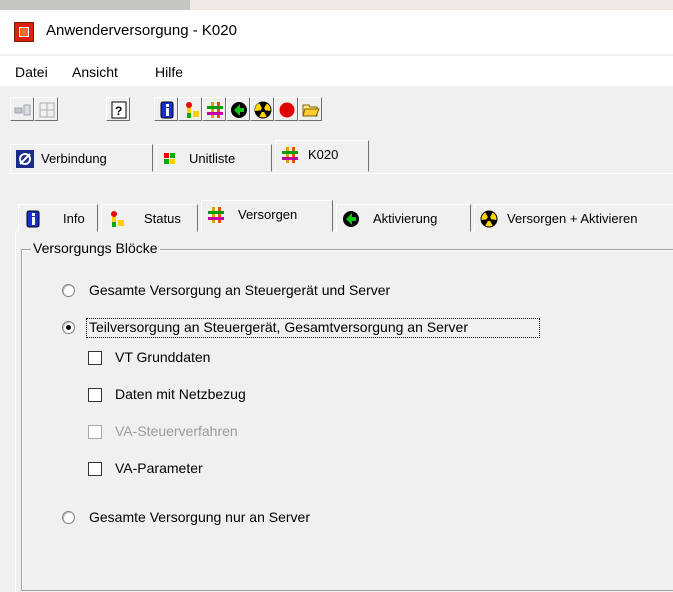  I want to click on menu-bar: Datei Ansicht Hilfe, so click(336, 71).